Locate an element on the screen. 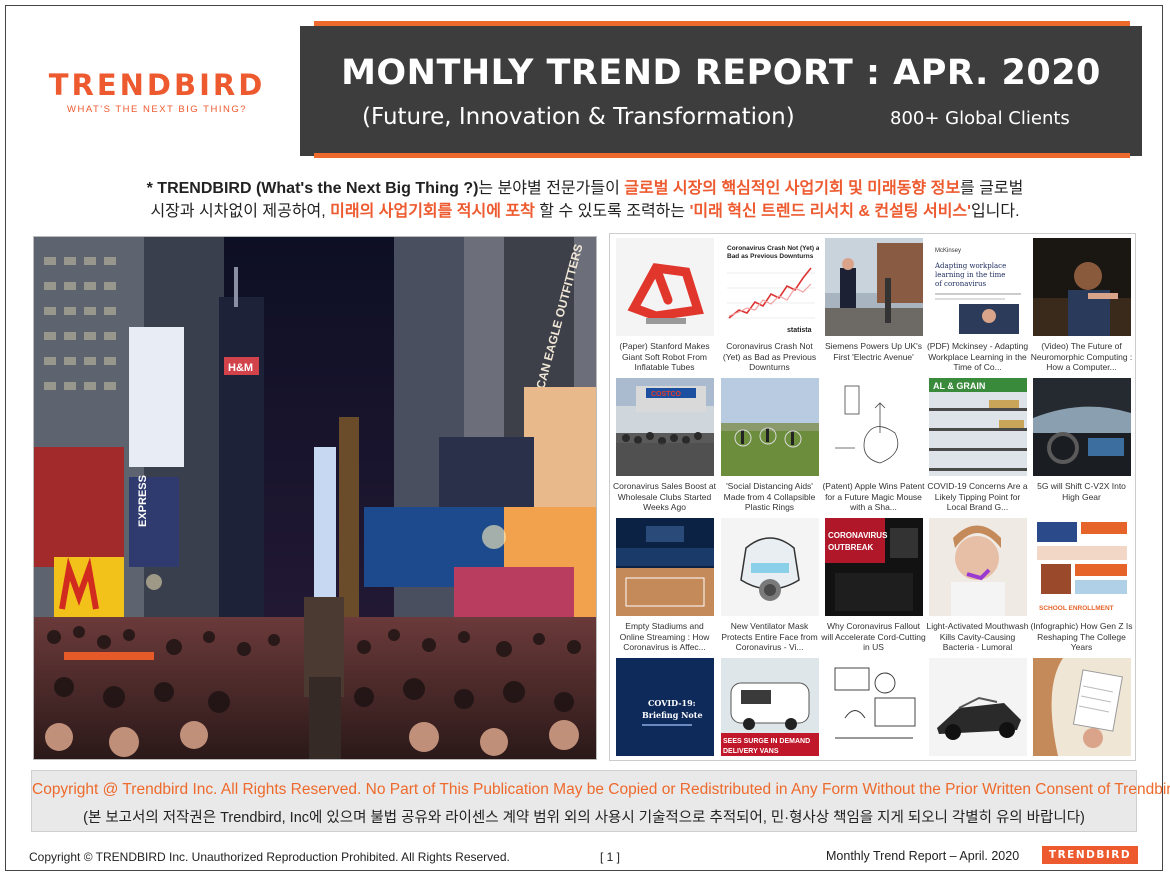  trendbird-logo: TRENDBIRD WHAT'S THE NEXT BIG THING? is located at coordinates (157, 92).